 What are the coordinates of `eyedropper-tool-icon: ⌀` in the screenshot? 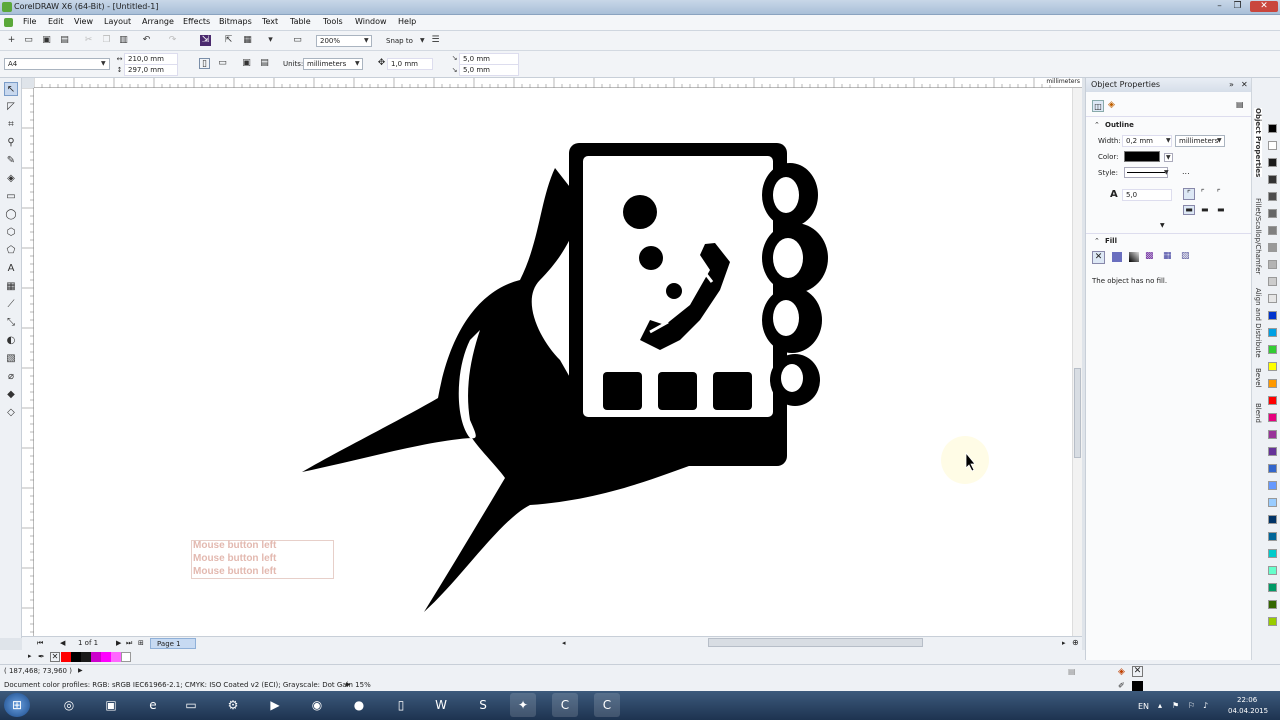 It's located at (11, 377).